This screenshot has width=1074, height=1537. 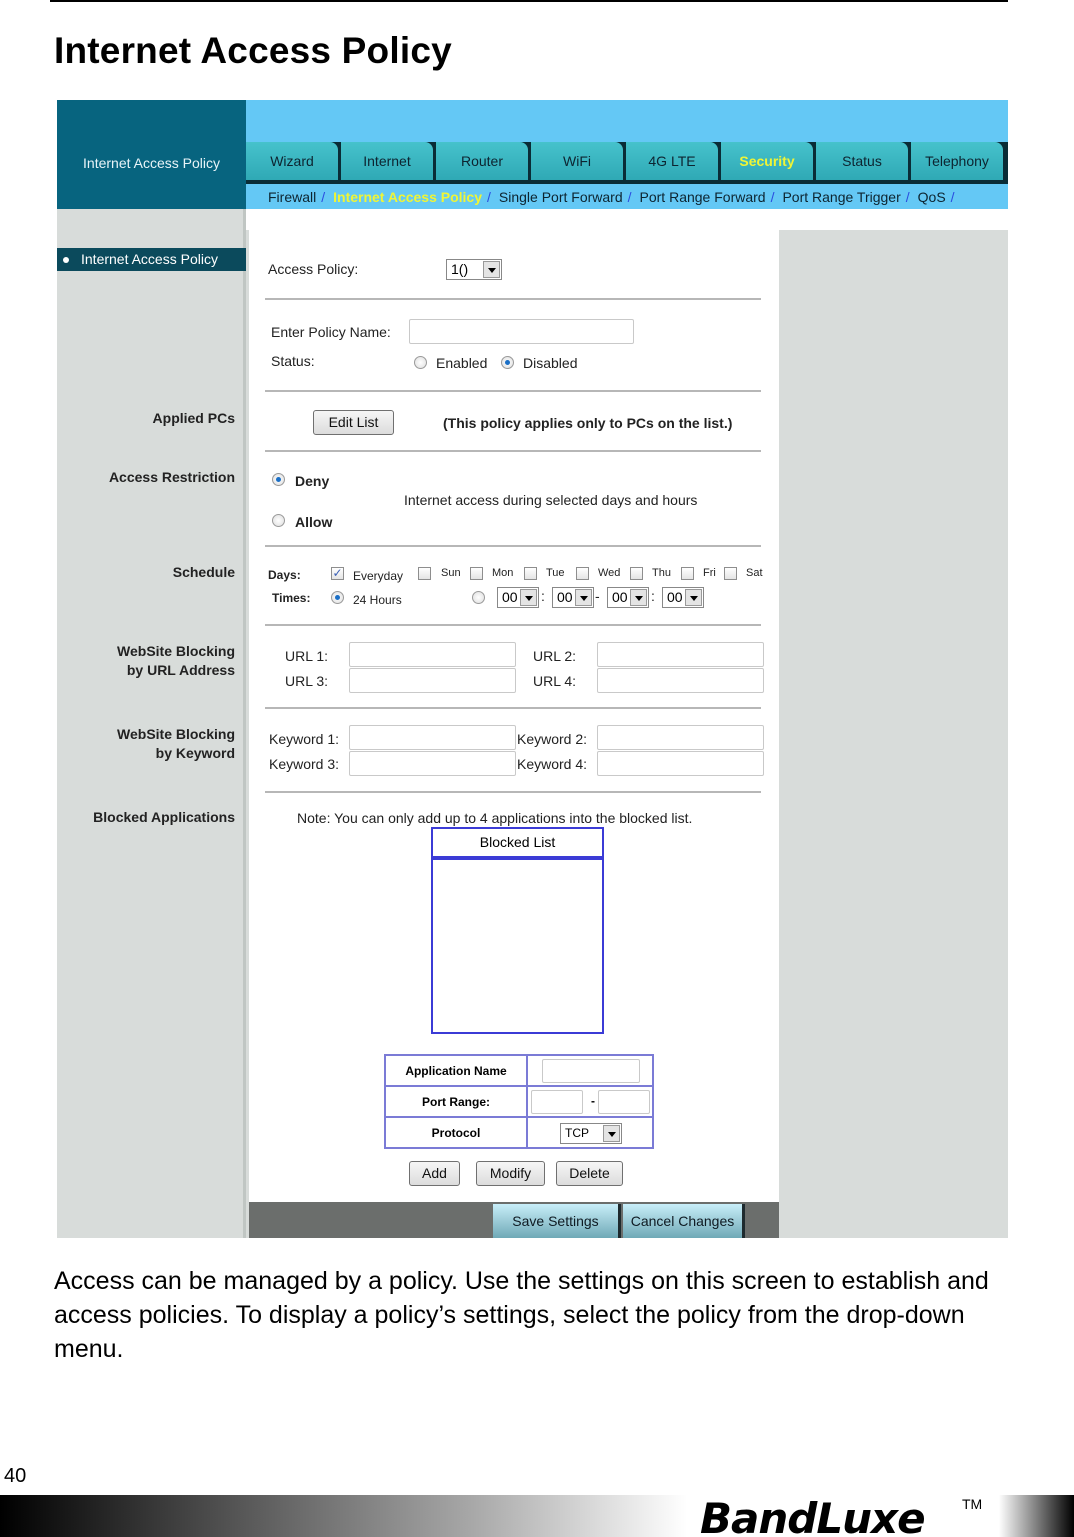 What do you see at coordinates (672, 161) in the screenshot?
I see `tab-4g-lte: 4G LTE` at bounding box center [672, 161].